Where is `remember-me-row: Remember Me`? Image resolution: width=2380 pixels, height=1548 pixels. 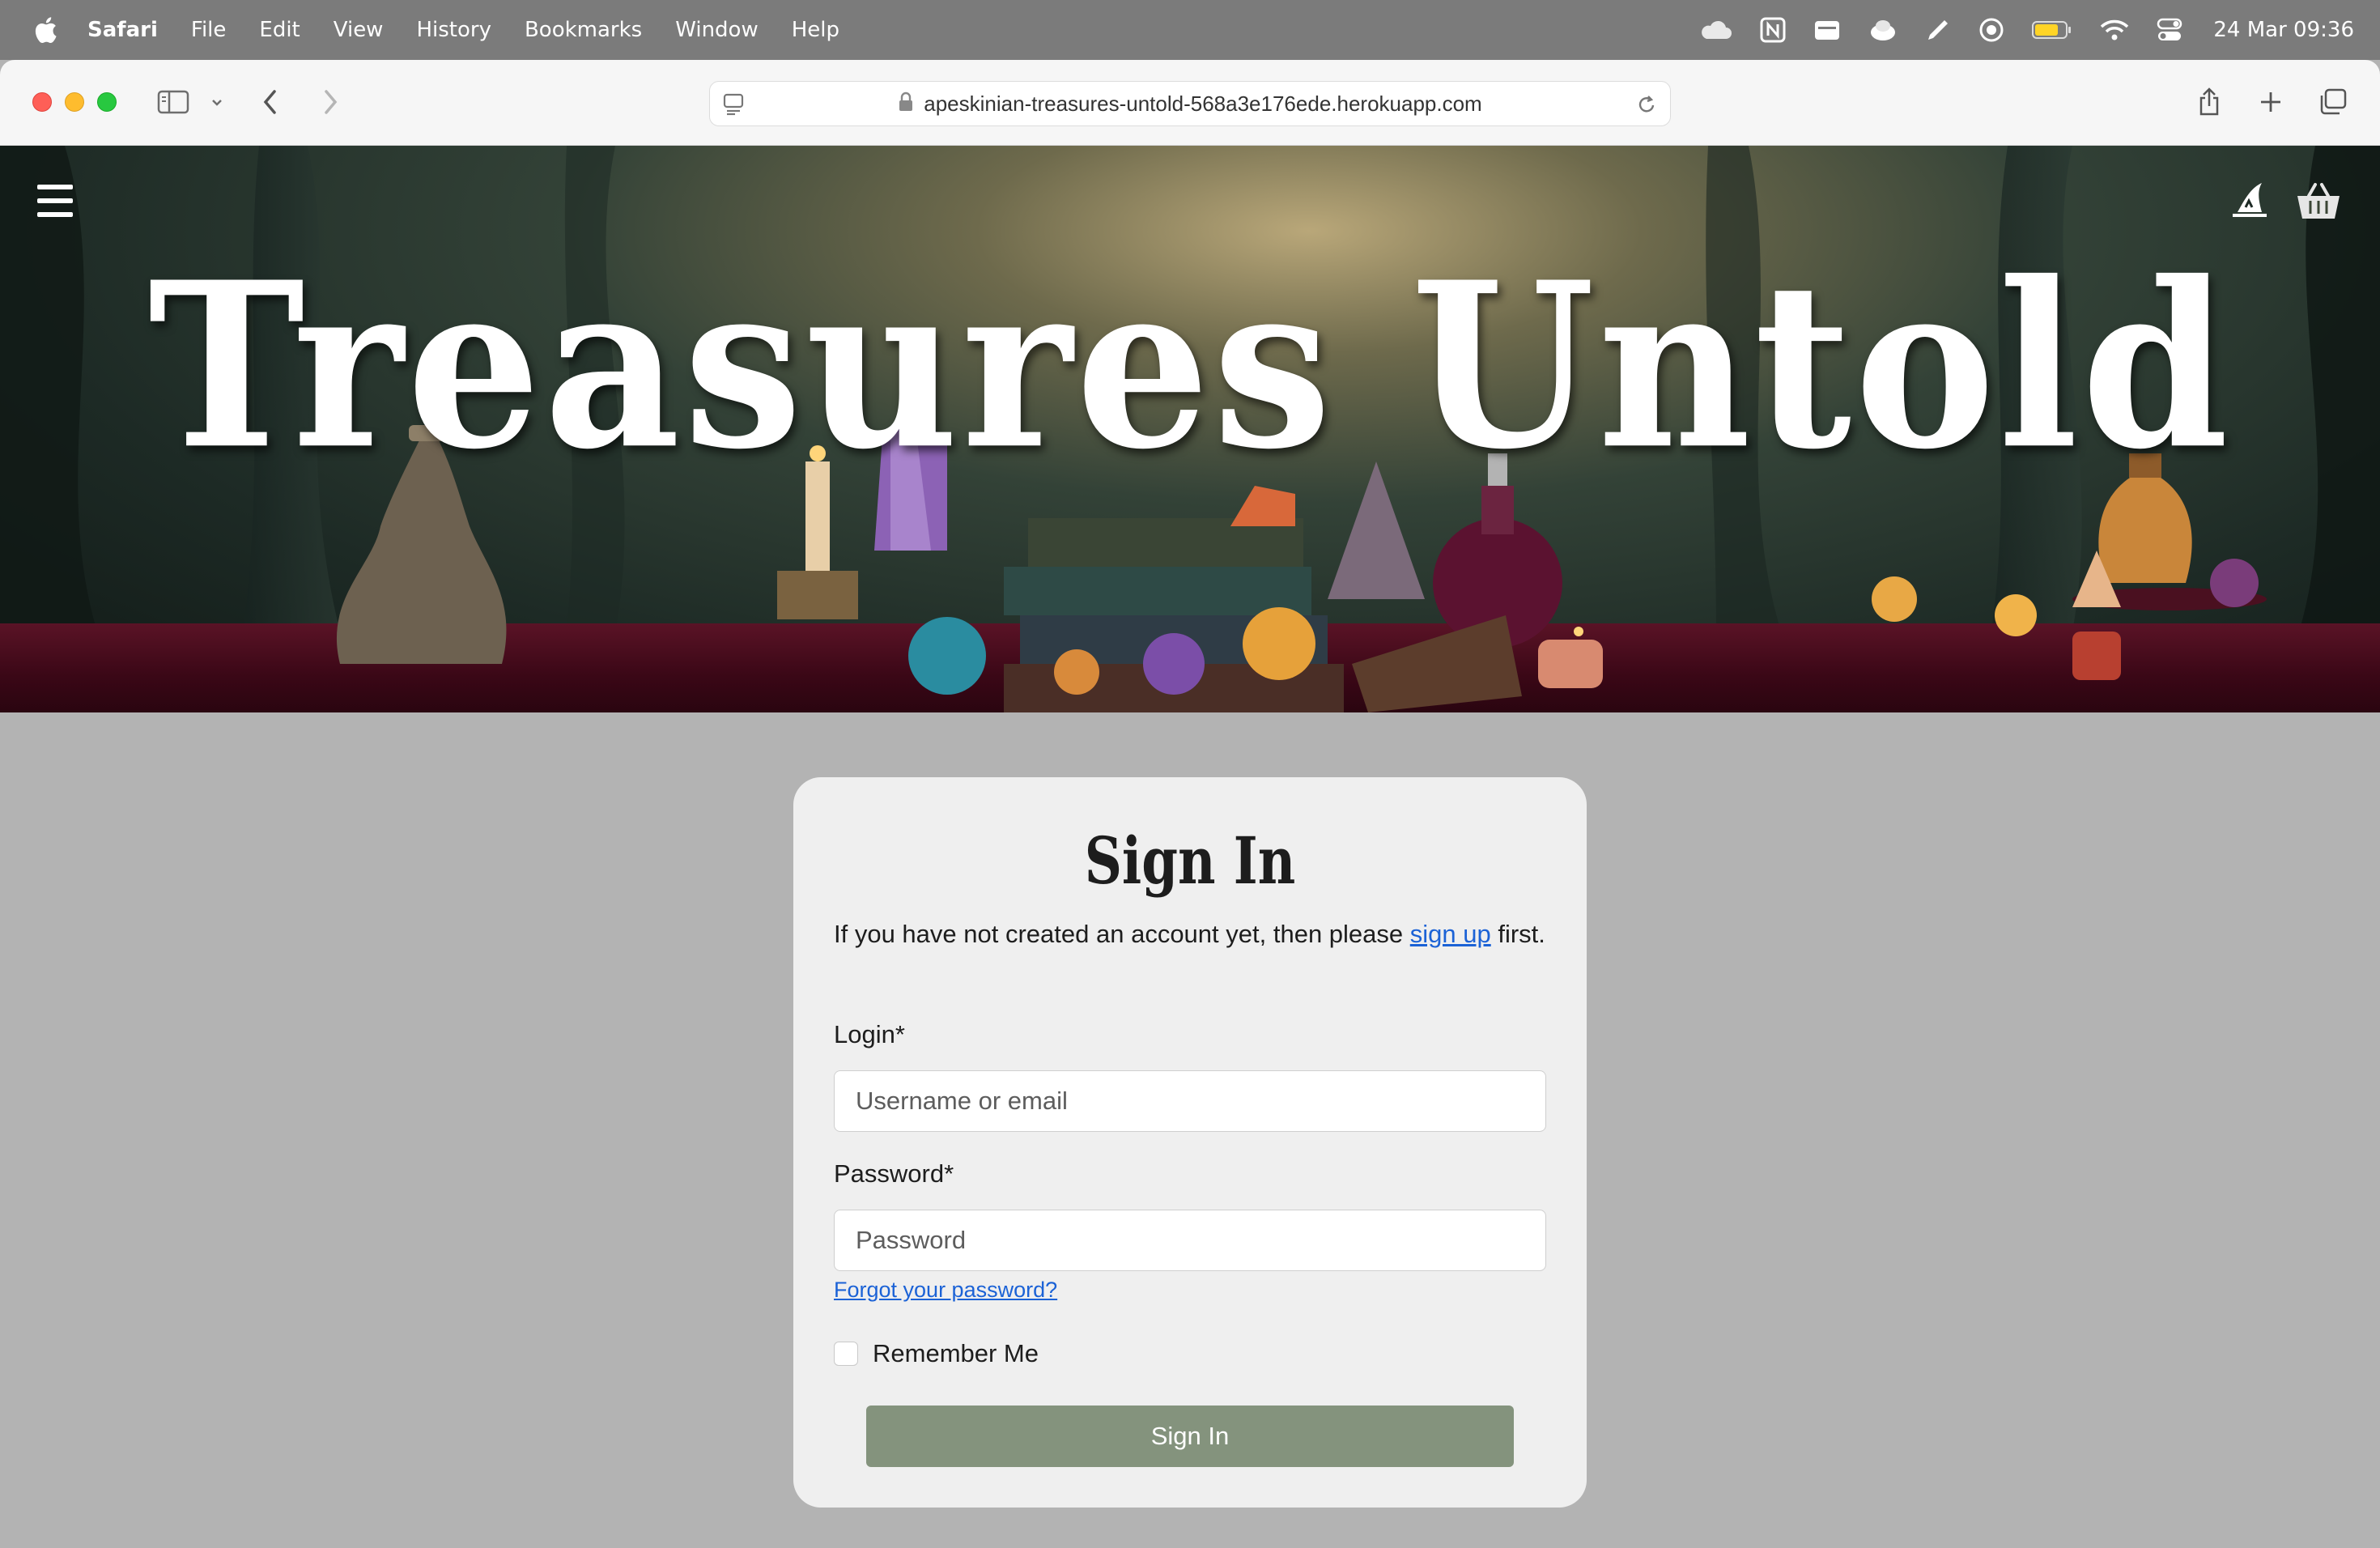
remember-me-row: Remember Me is located at coordinates (937, 1353).